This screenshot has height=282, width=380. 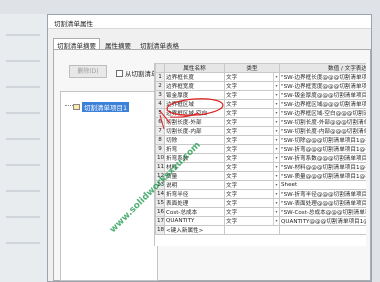 What do you see at coordinates (194, 203) in the screenshot?
I see `property-name-cell: 表面处理` at bounding box center [194, 203].